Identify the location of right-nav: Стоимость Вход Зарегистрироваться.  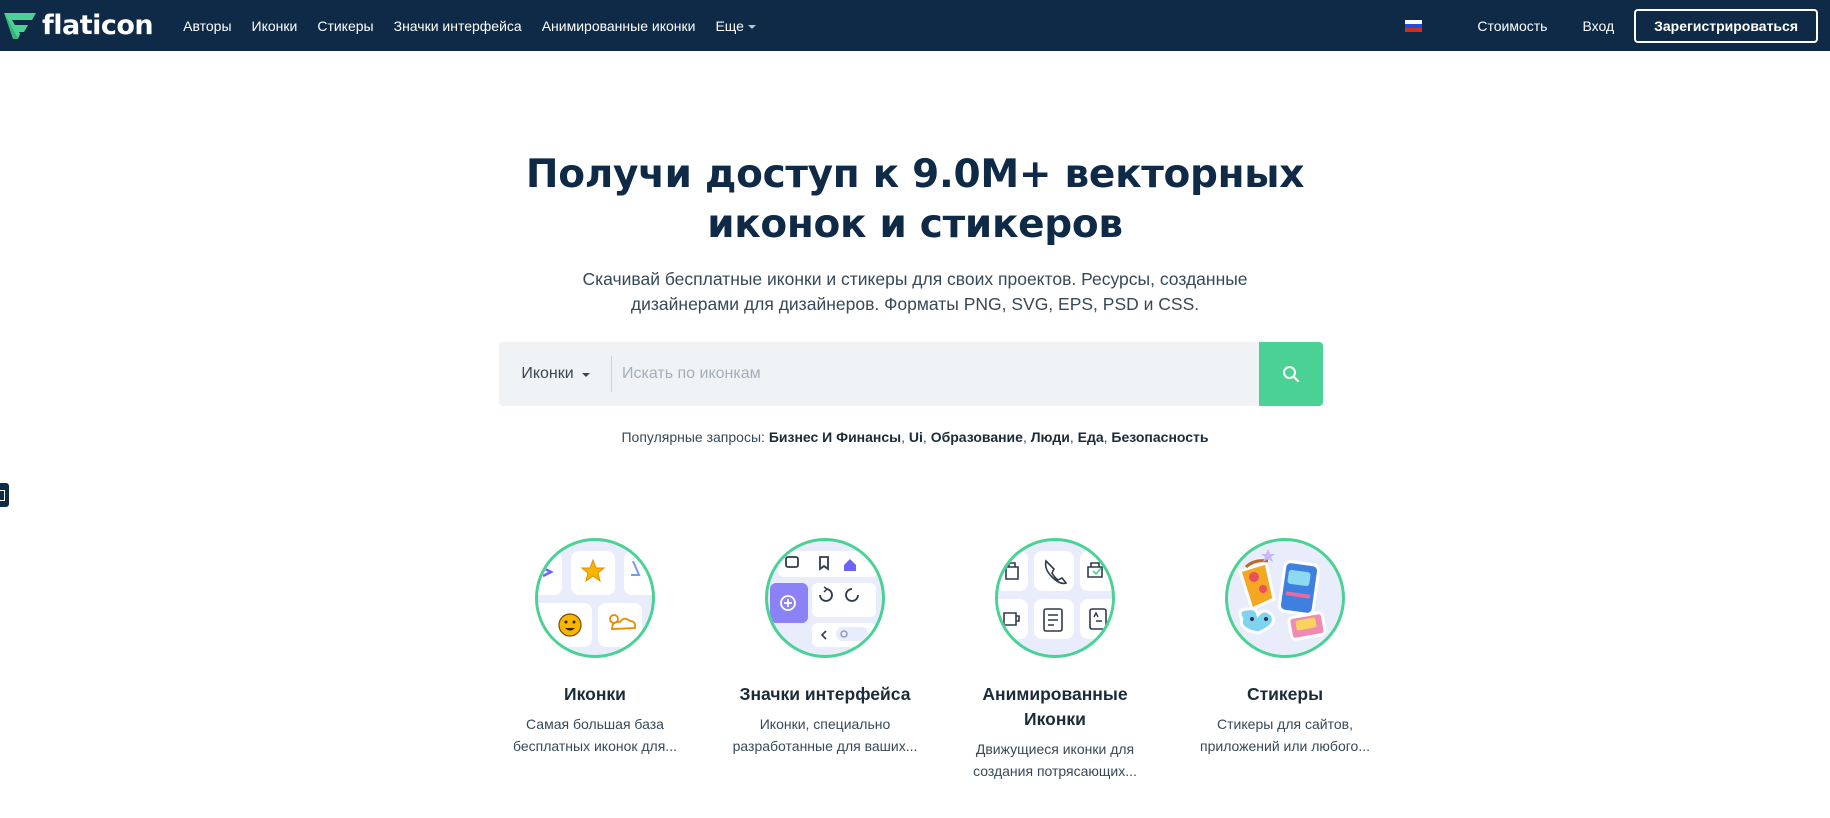
(1611, 25).